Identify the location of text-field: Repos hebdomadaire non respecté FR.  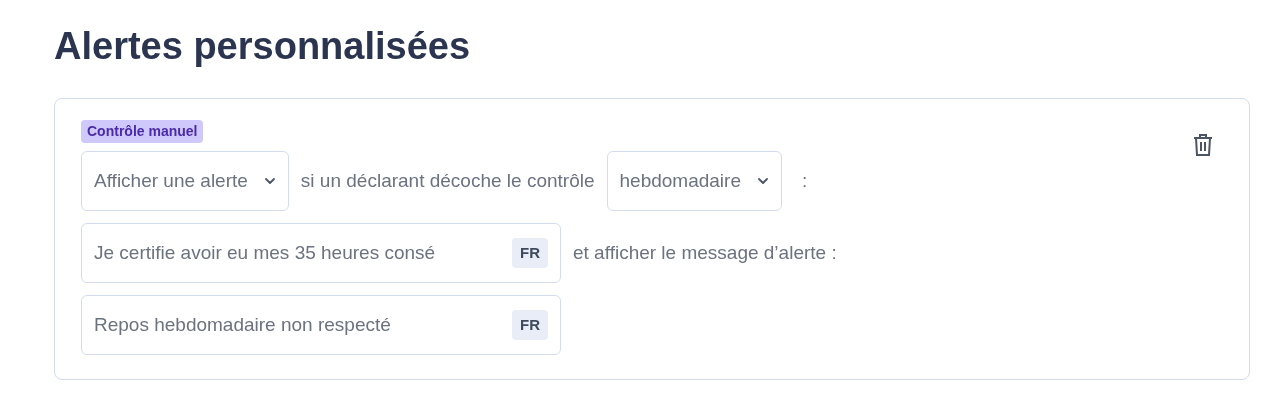
(321, 325).